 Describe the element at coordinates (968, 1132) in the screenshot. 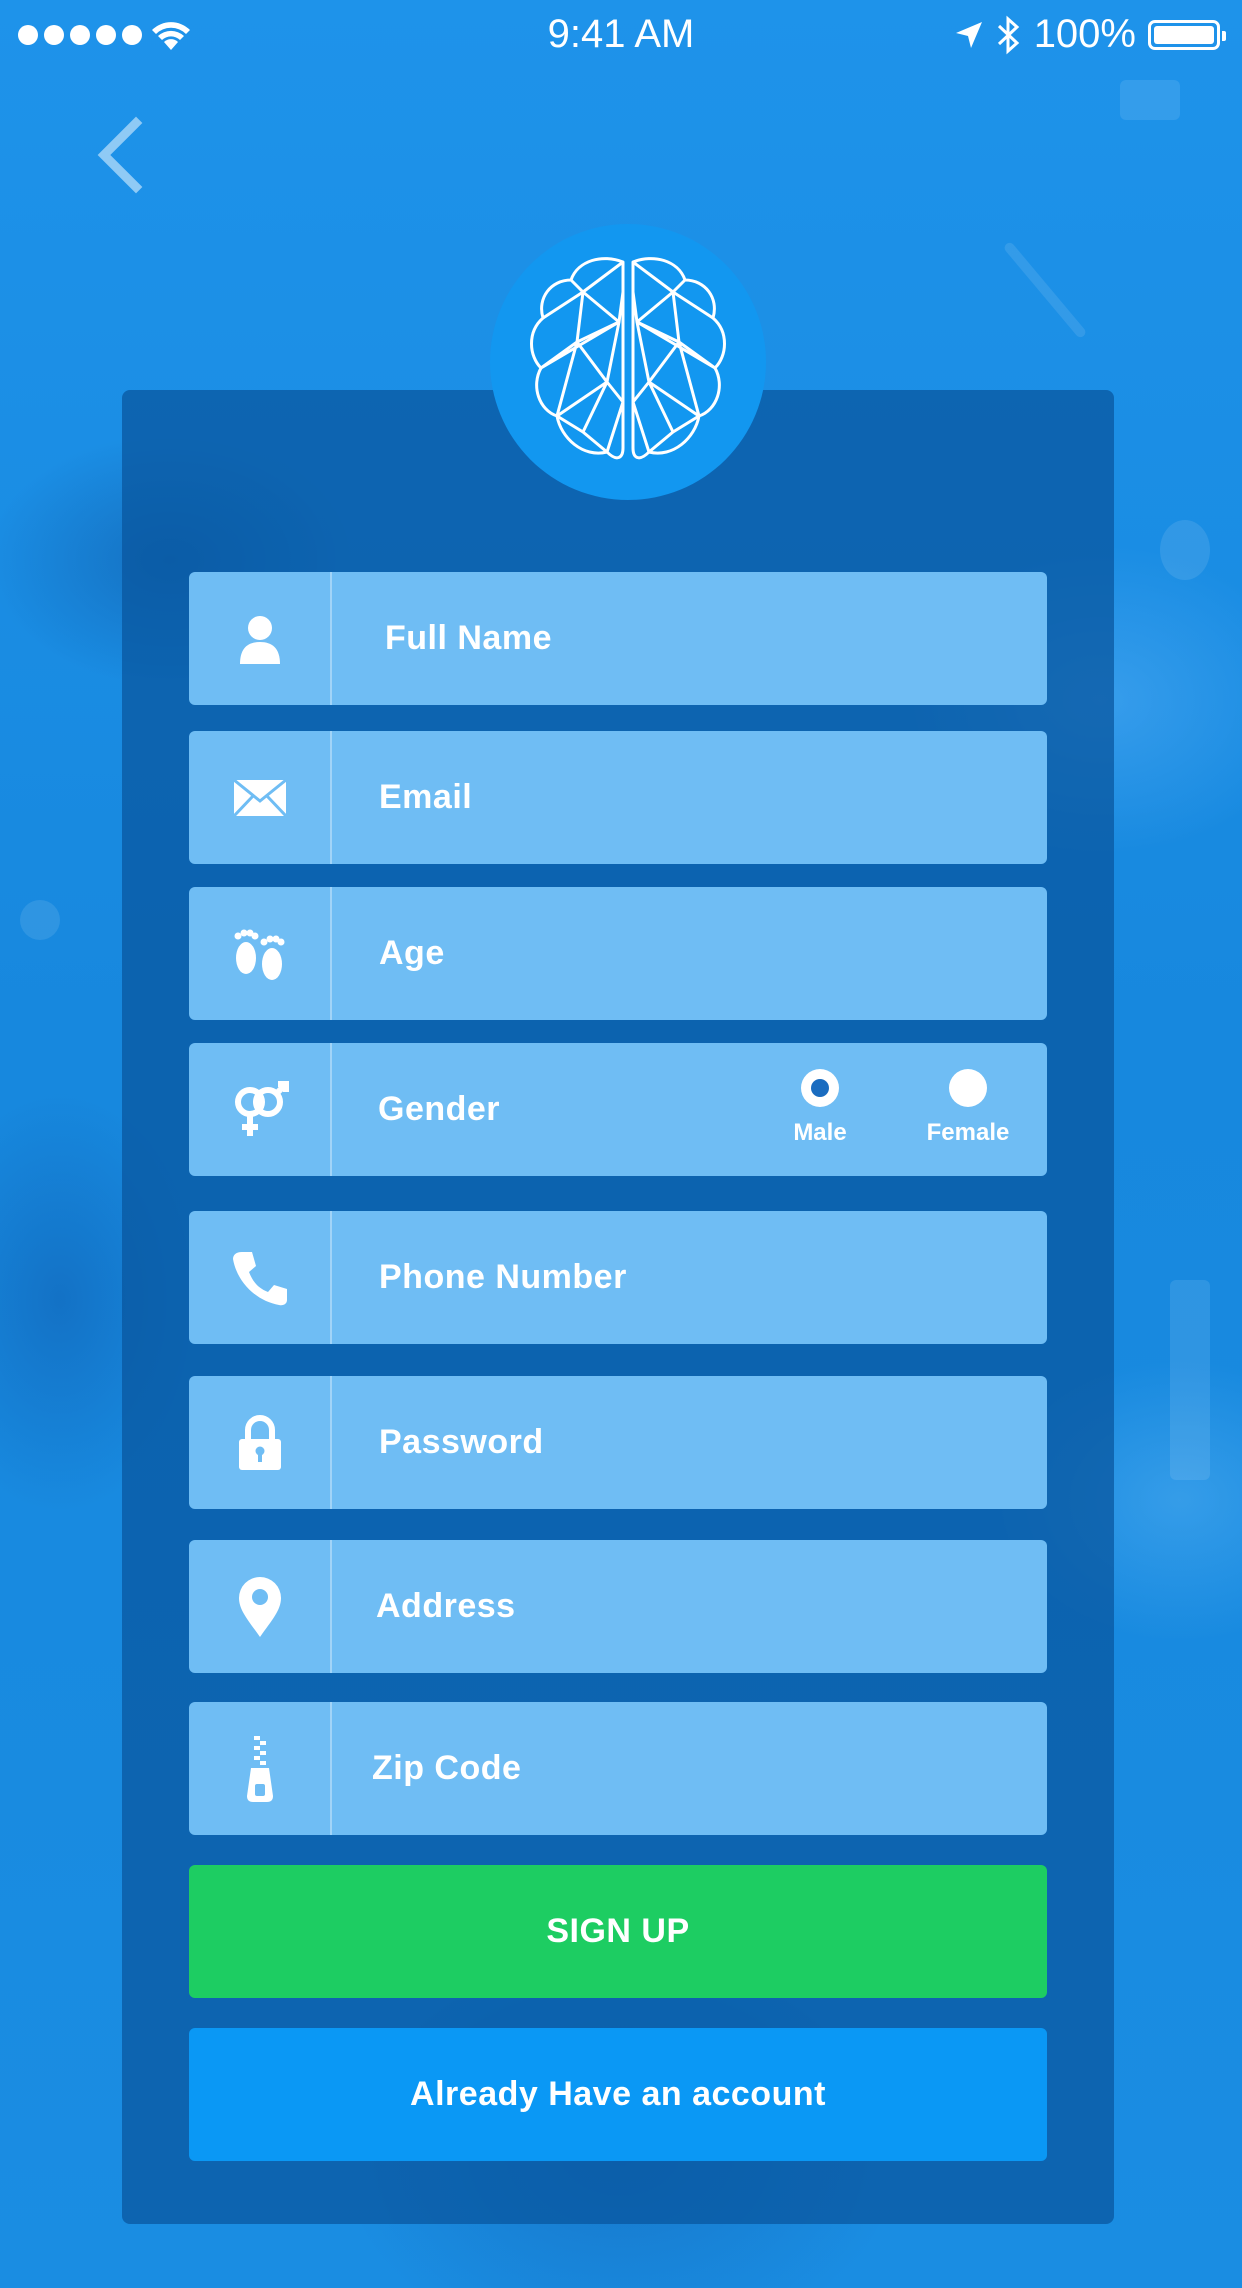

I see `female-label: Female` at that location.